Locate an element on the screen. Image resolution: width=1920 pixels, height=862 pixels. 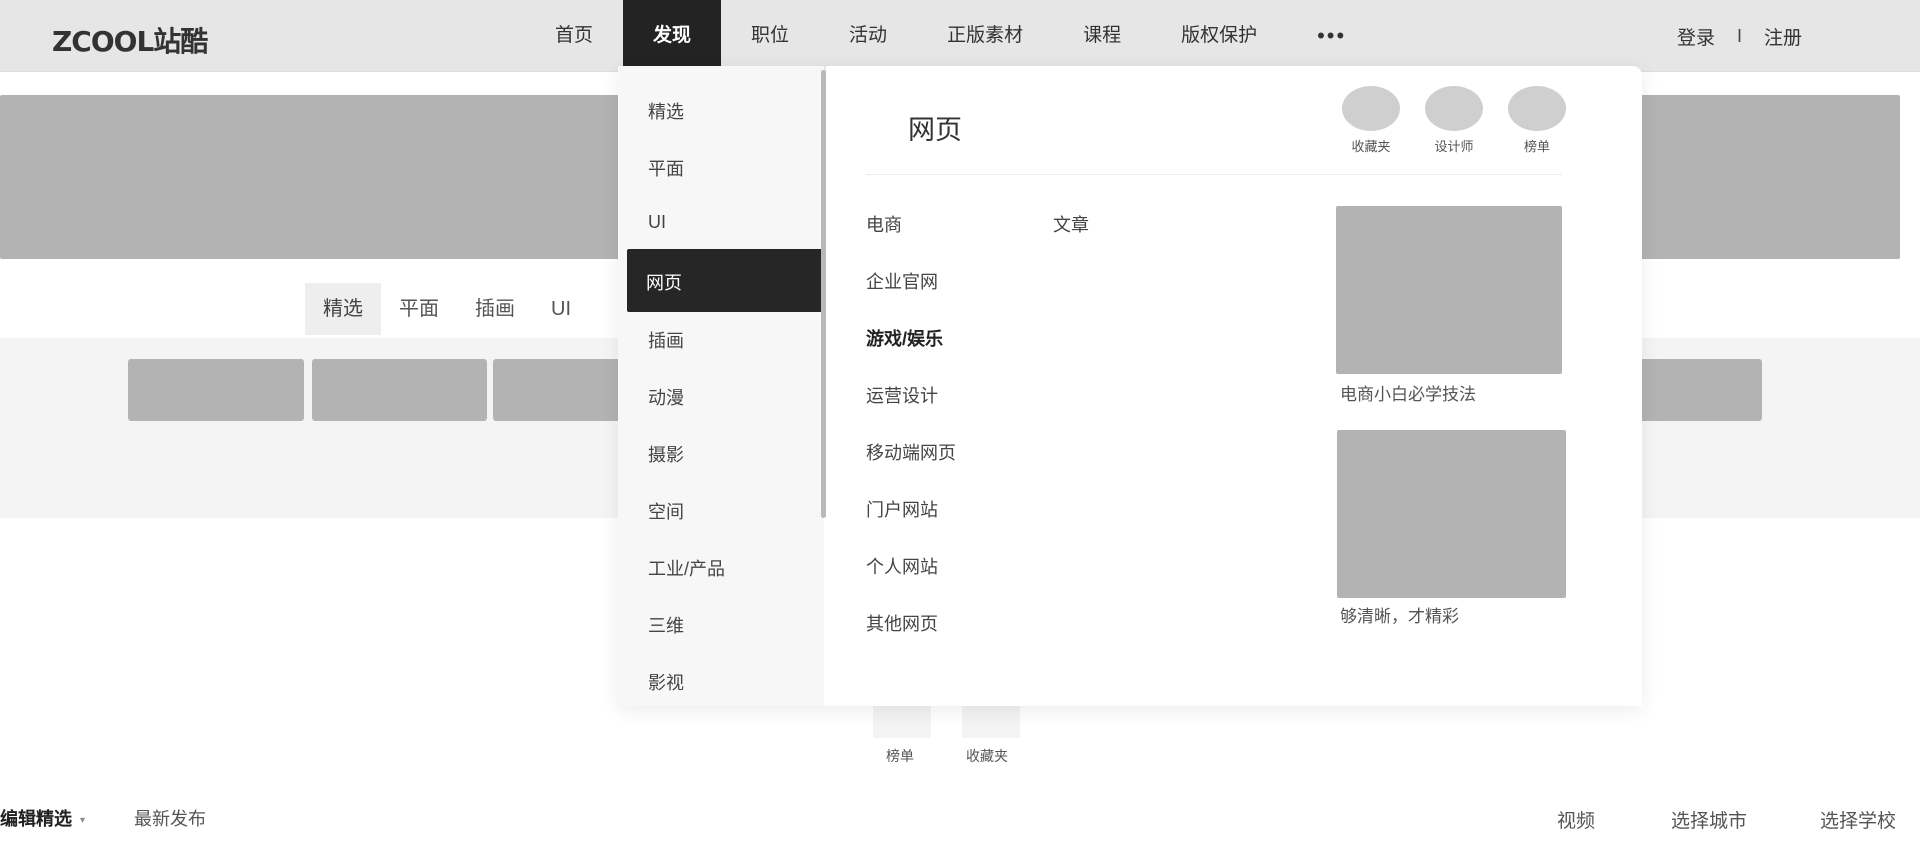
dropdown-item-film: 影视 is located at coordinates (666, 682).